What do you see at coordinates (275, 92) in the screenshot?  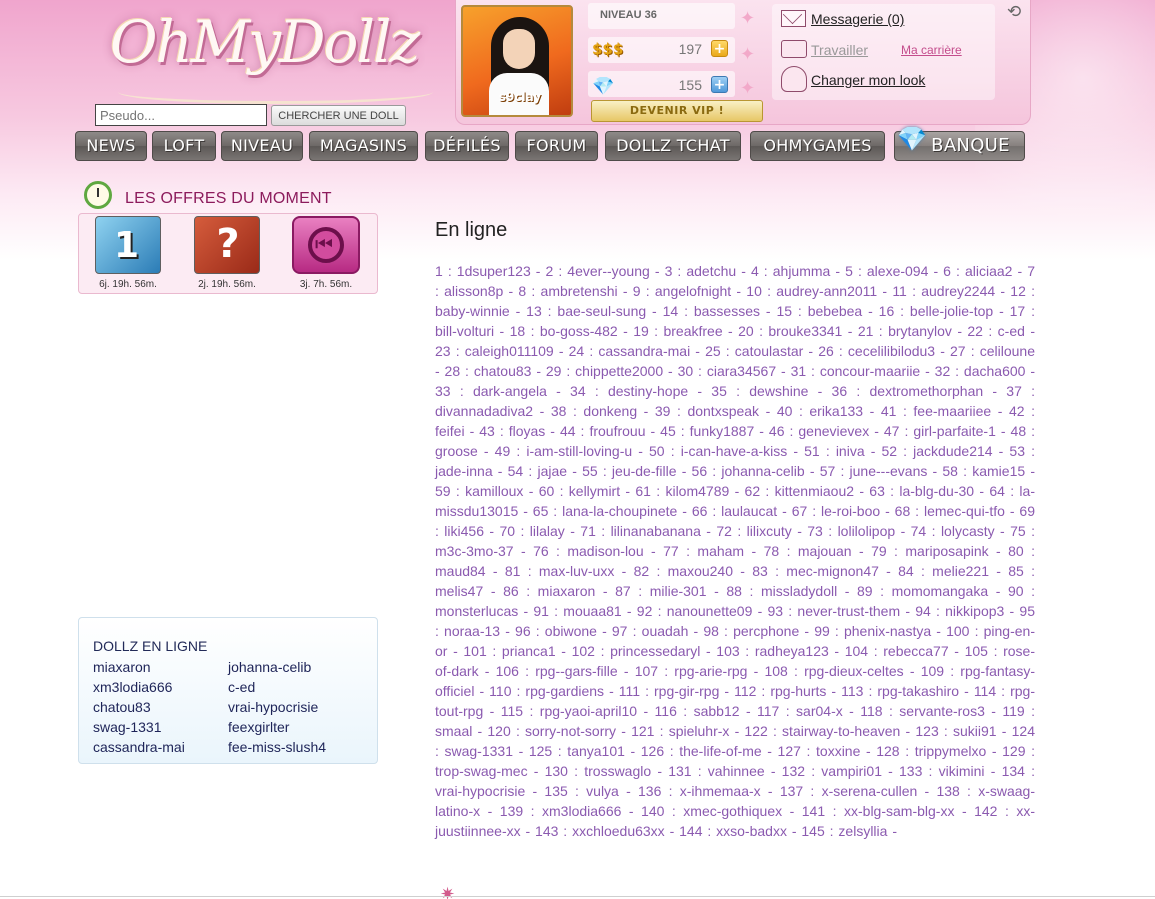 I see `logo-swoosh` at bounding box center [275, 92].